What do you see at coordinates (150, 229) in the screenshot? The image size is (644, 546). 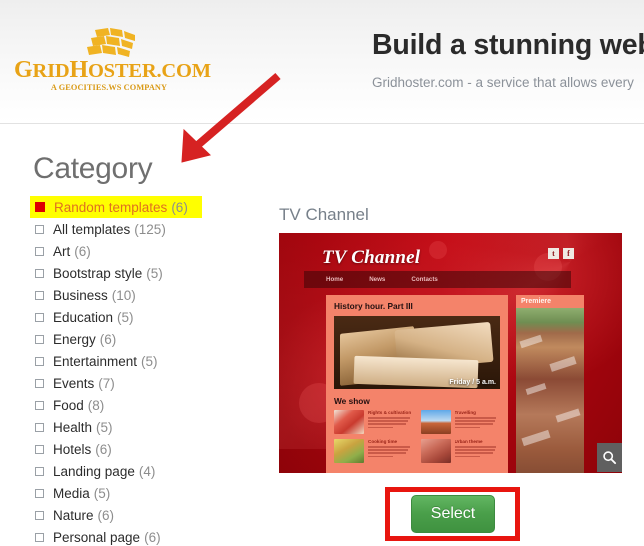 I see `category-count: (125)` at bounding box center [150, 229].